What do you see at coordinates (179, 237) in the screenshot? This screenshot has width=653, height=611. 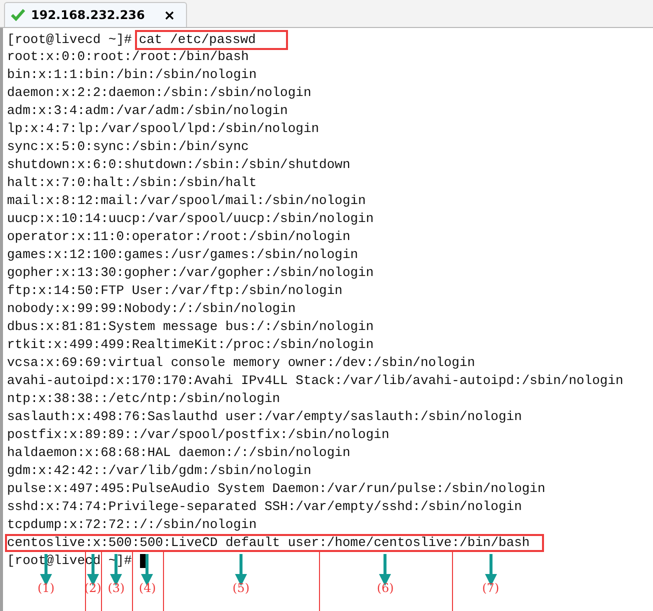 I see `output-line: operator:x:11:0:operator:/root:/sbin/nologin` at bounding box center [179, 237].